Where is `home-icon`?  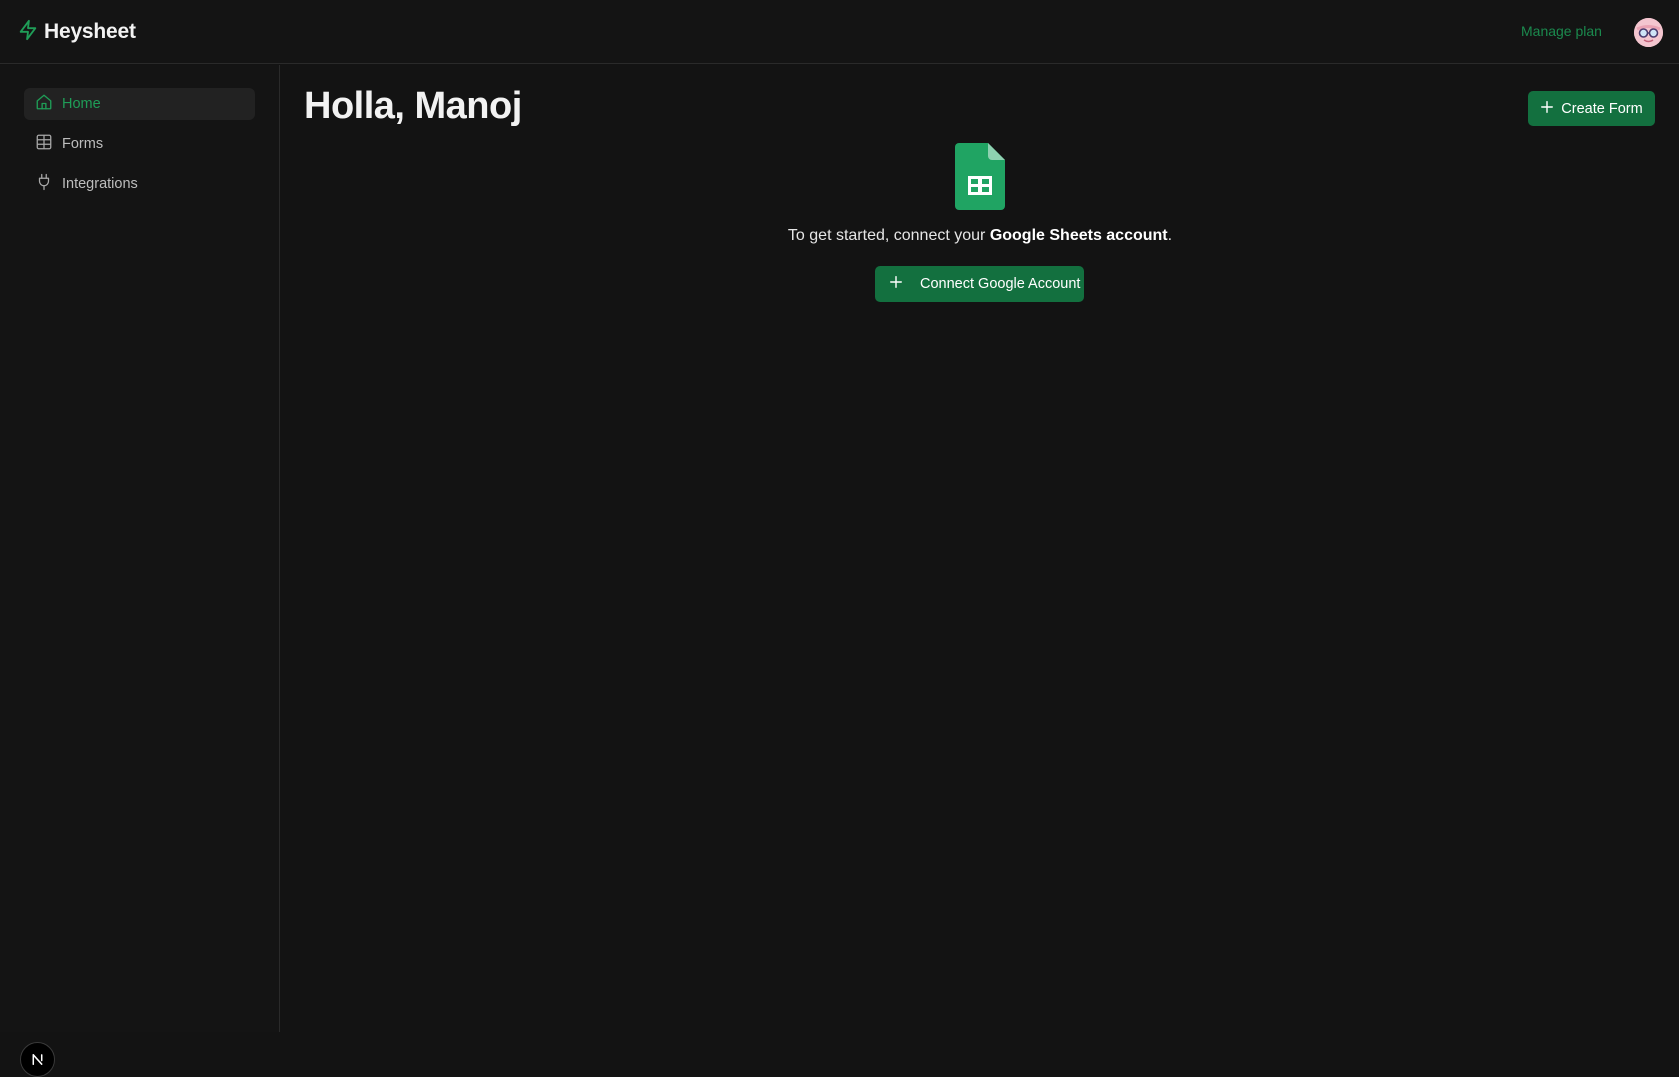 home-icon is located at coordinates (44, 104).